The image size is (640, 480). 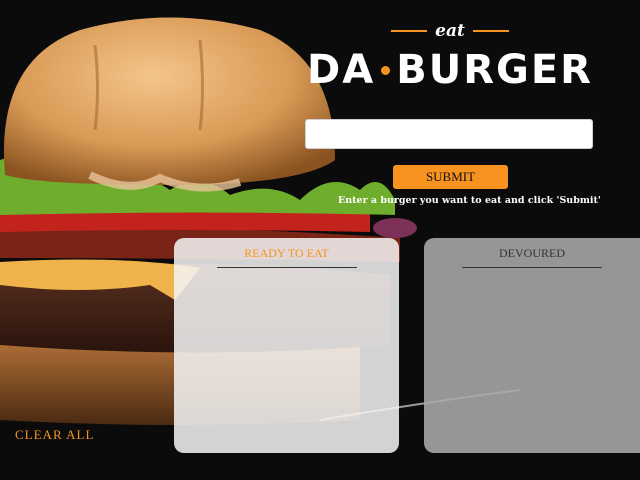 What do you see at coordinates (532, 253) in the screenshot?
I see `devoured-title: DEVOURED` at bounding box center [532, 253].